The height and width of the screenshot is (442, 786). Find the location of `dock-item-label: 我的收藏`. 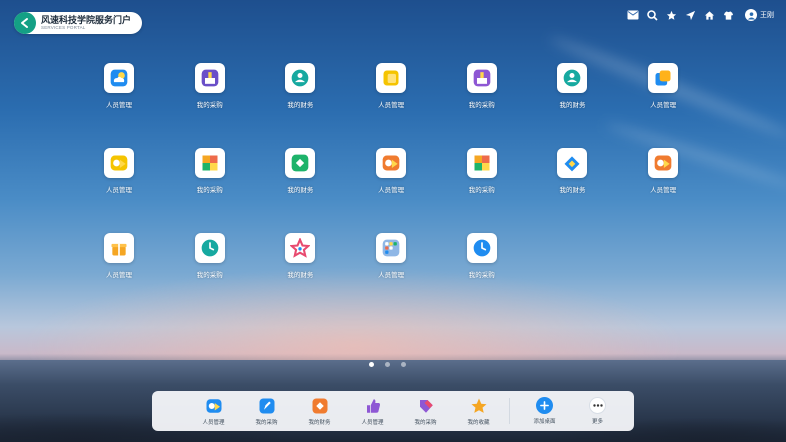

dock-item-label: 我的收藏 is located at coordinates (478, 422).